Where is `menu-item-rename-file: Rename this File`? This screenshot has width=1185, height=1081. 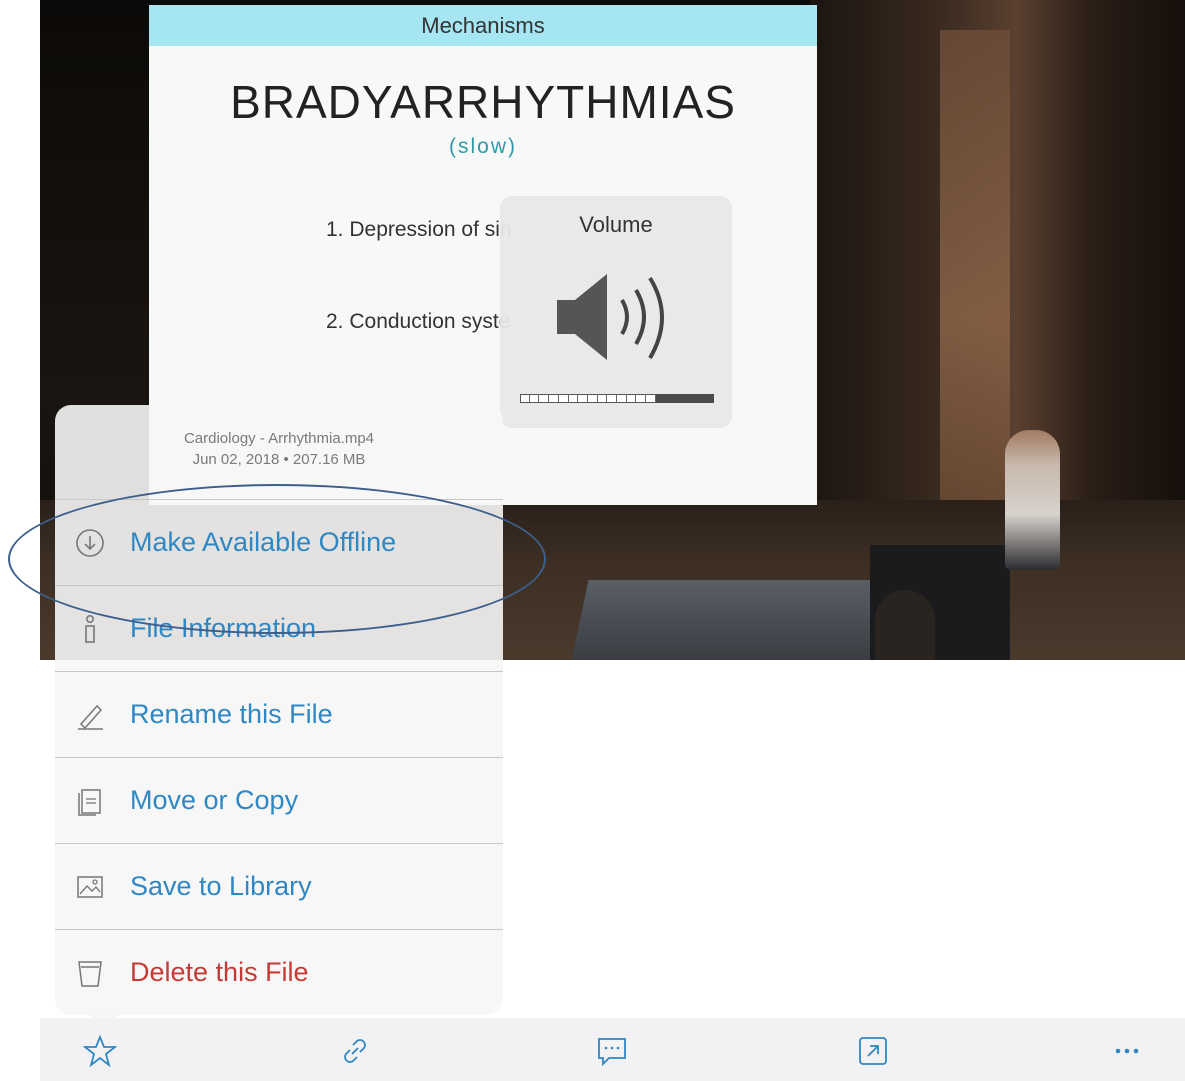 menu-item-rename-file: Rename this File is located at coordinates (279, 714).